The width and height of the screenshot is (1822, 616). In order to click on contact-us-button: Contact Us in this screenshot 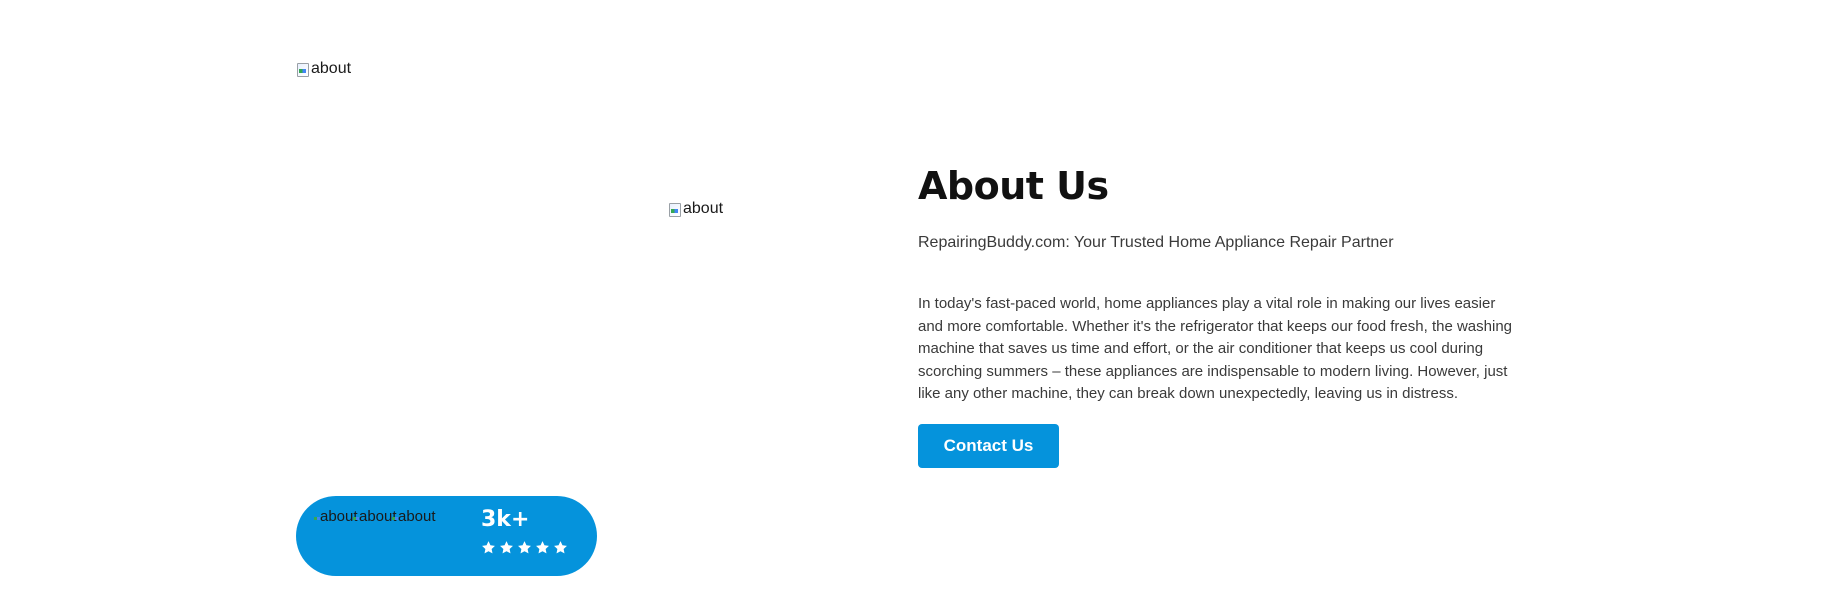, I will do `click(988, 446)`.